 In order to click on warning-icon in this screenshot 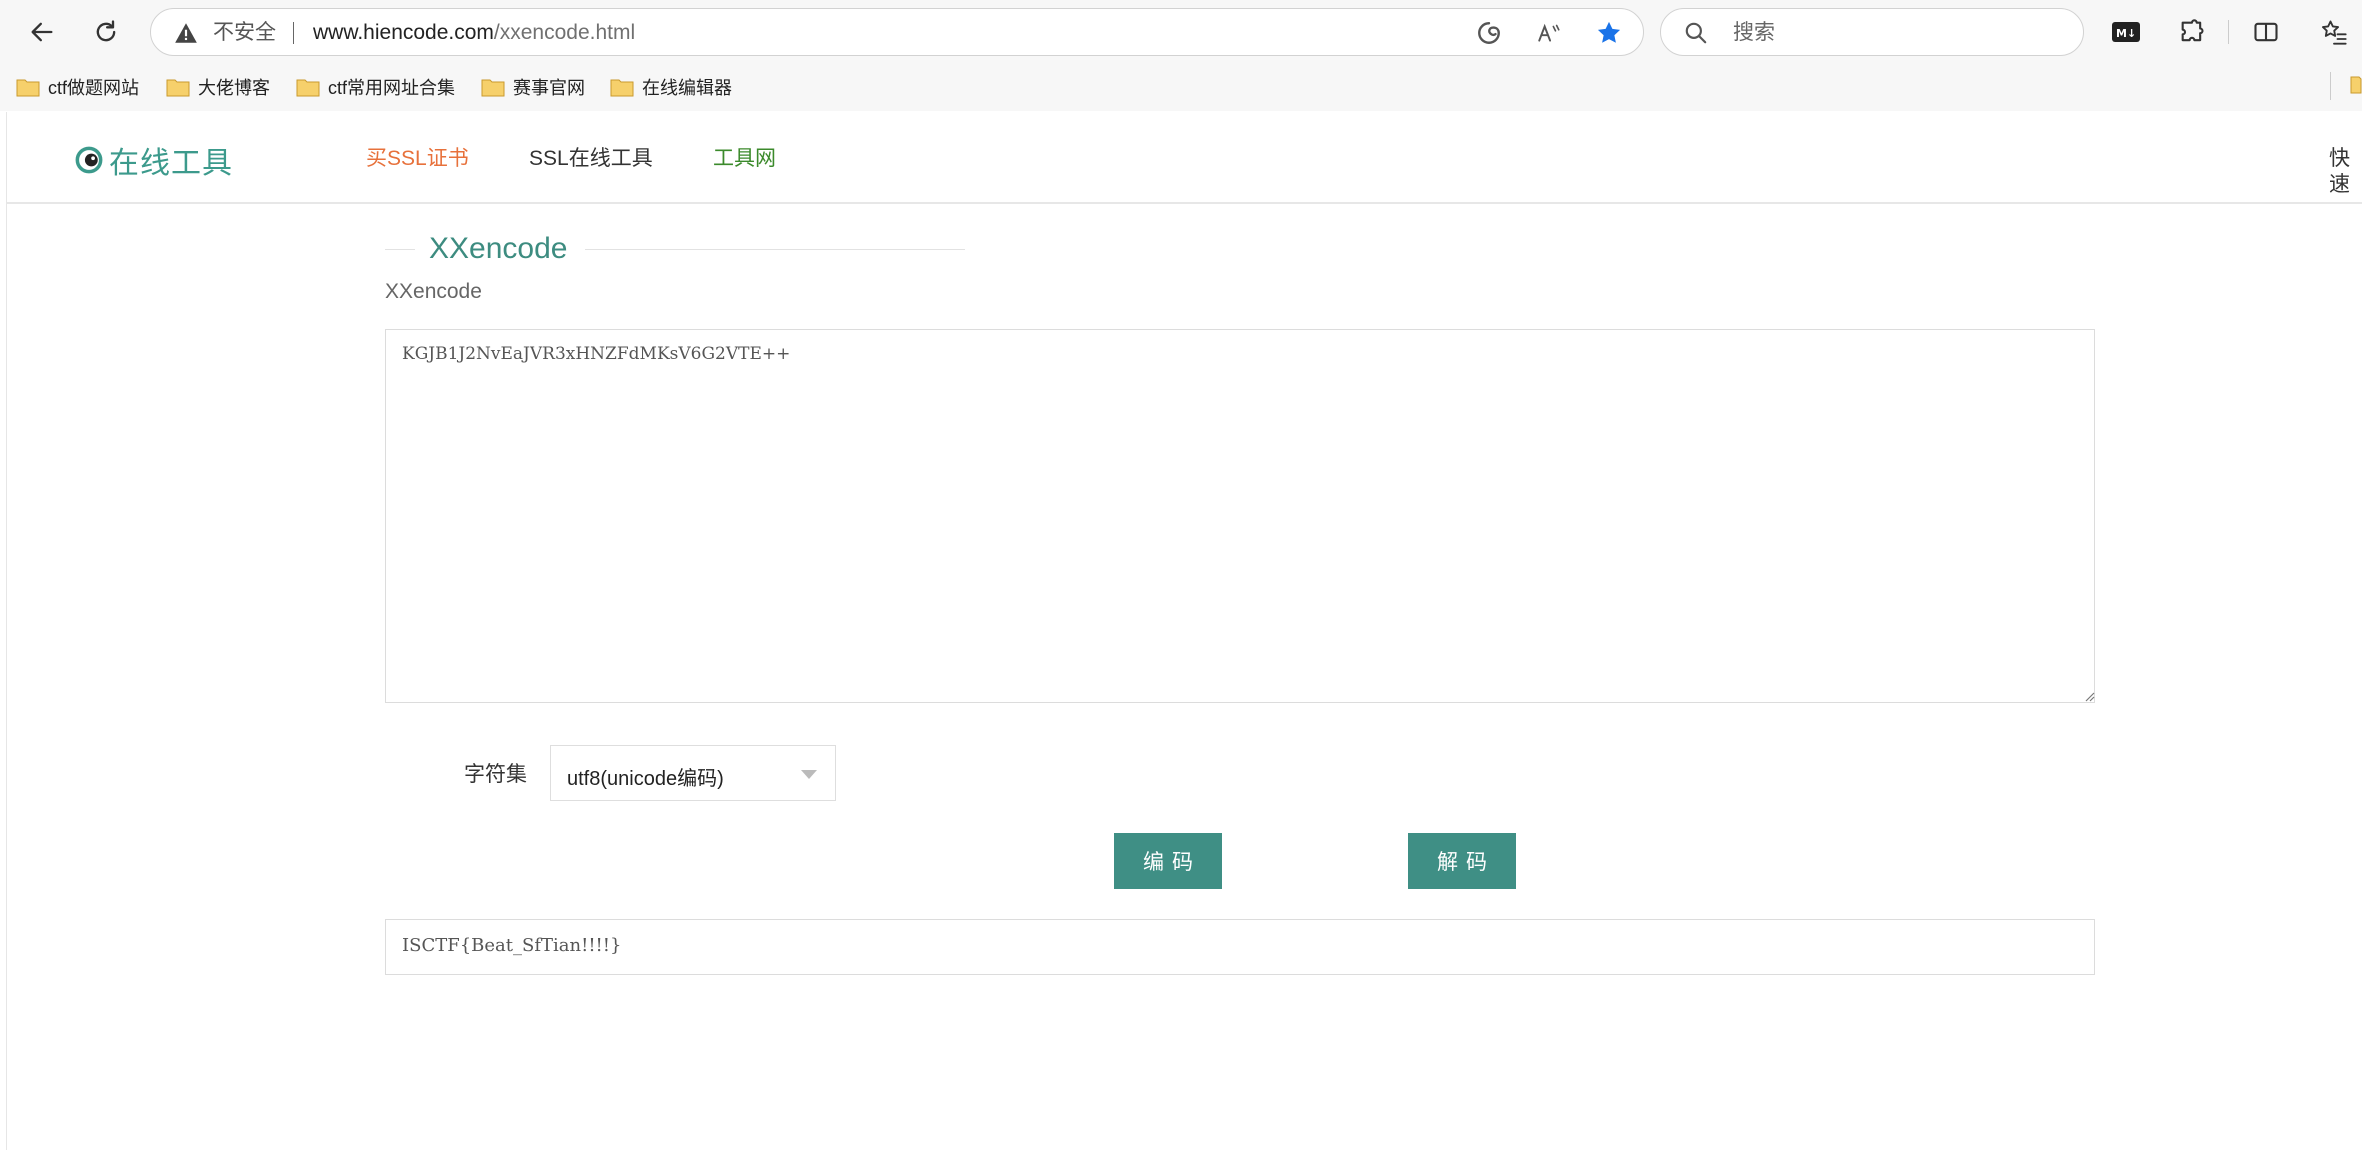, I will do `click(186, 33)`.